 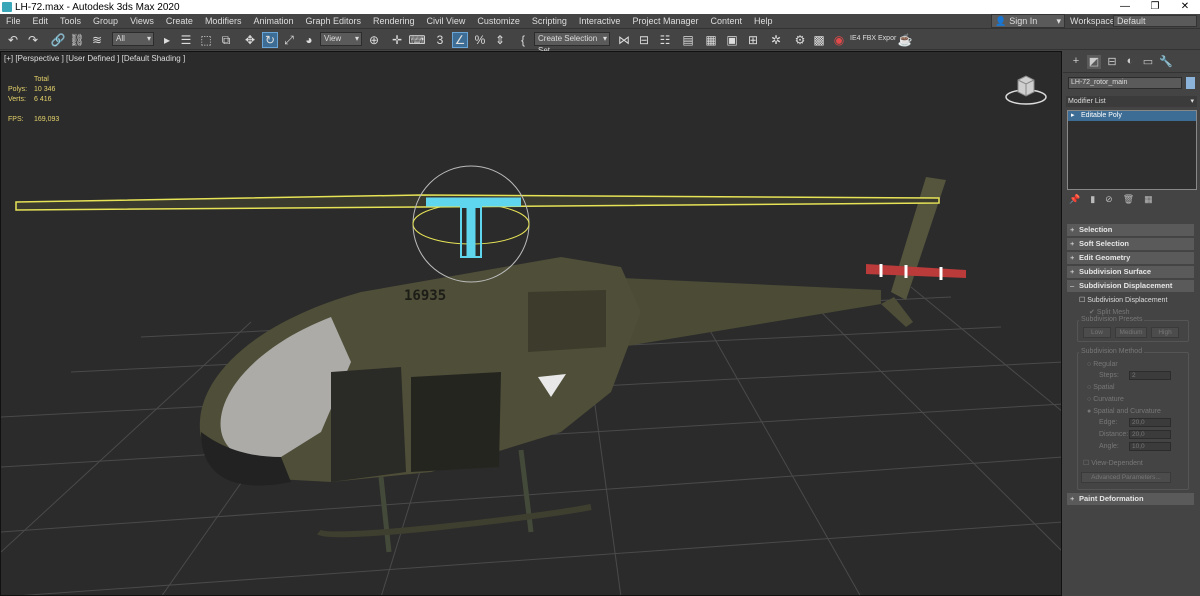 I want to click on reference-coordinate-dropdown: View, so click(x=341, y=39).